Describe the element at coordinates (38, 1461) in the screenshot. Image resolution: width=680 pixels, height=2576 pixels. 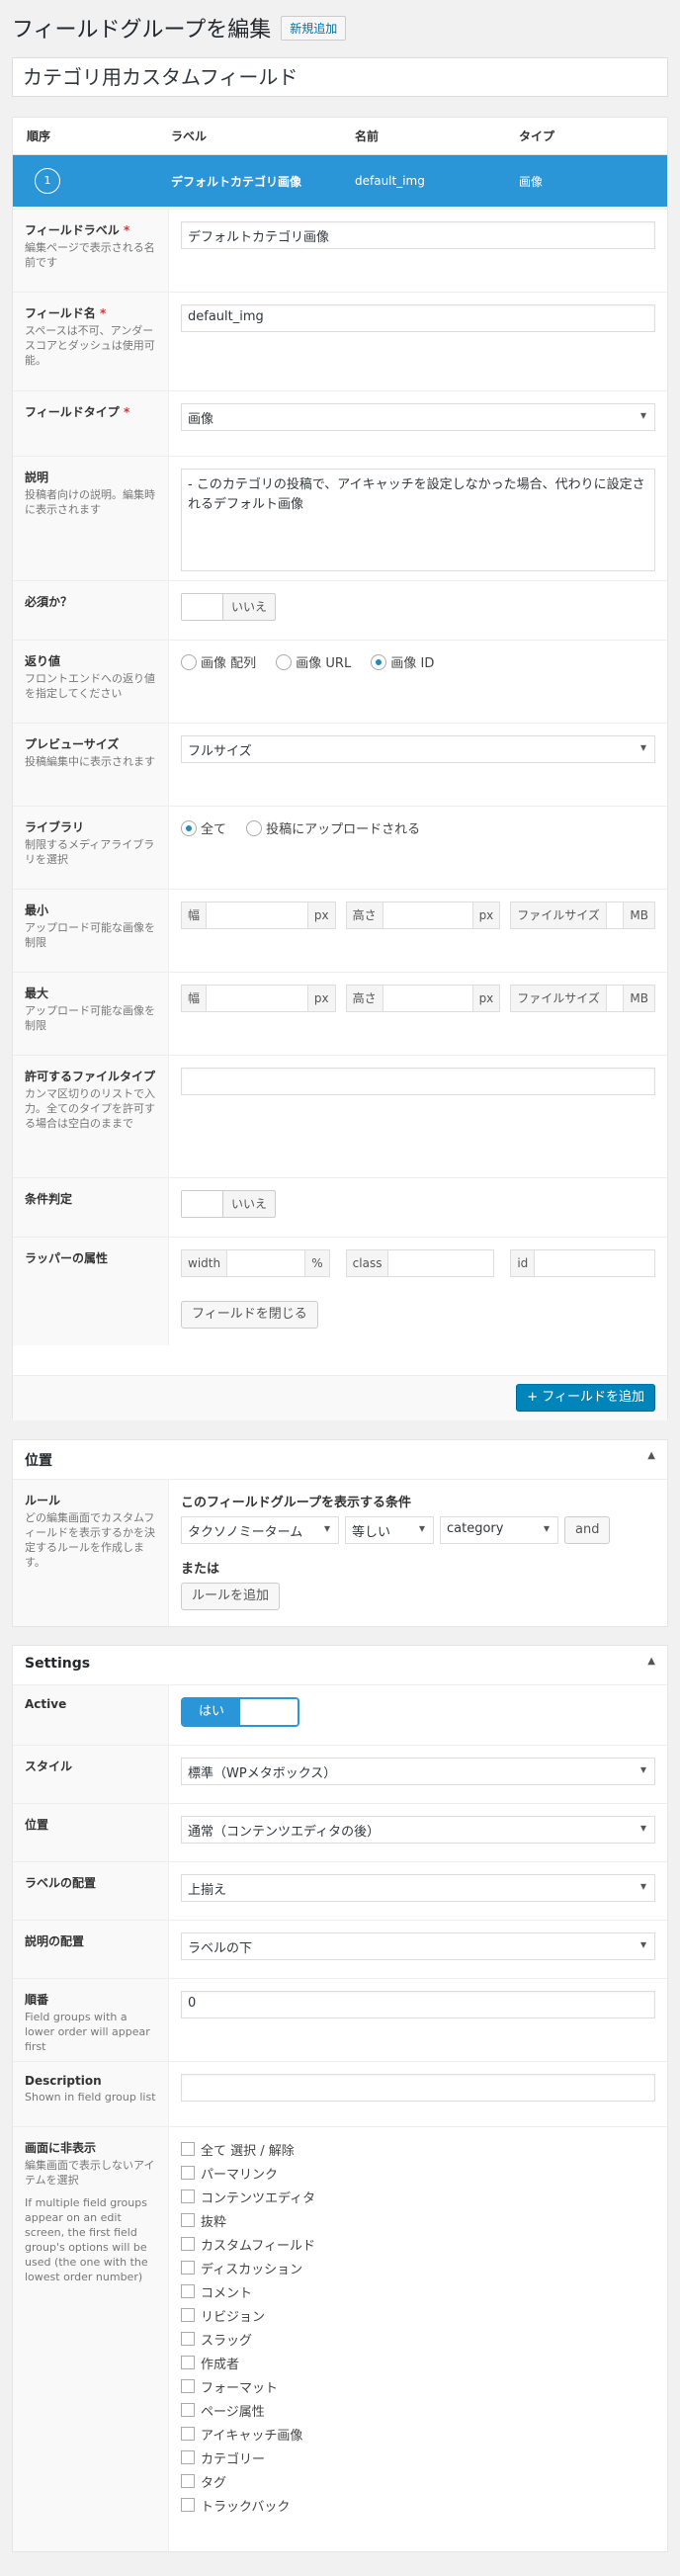
I see `location-heading: 位置` at that location.